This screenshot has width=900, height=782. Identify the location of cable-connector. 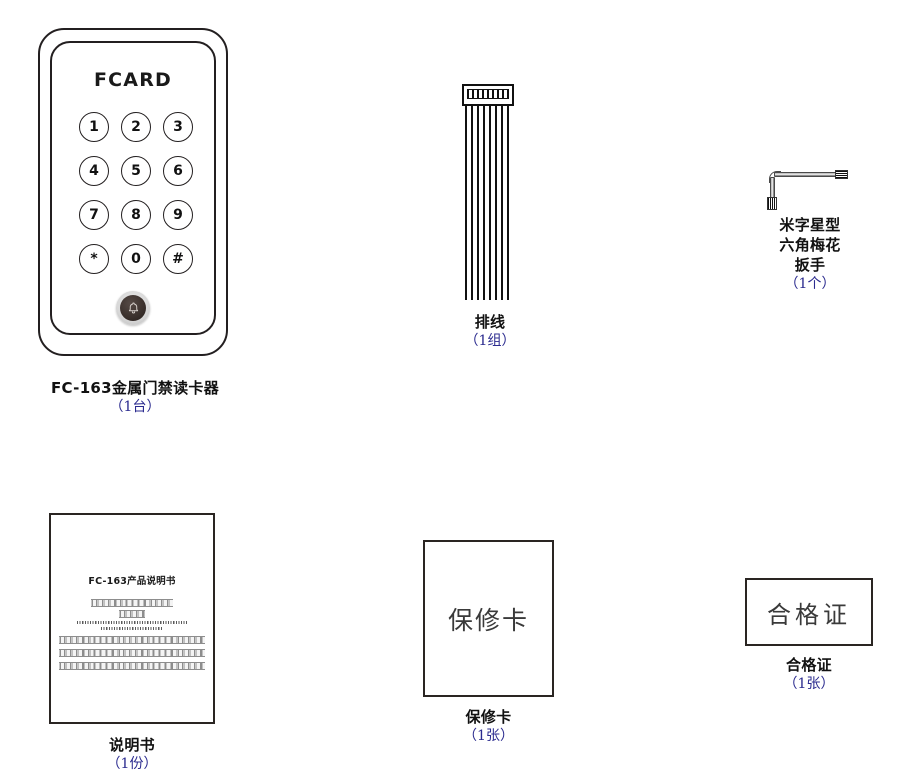
(488, 95).